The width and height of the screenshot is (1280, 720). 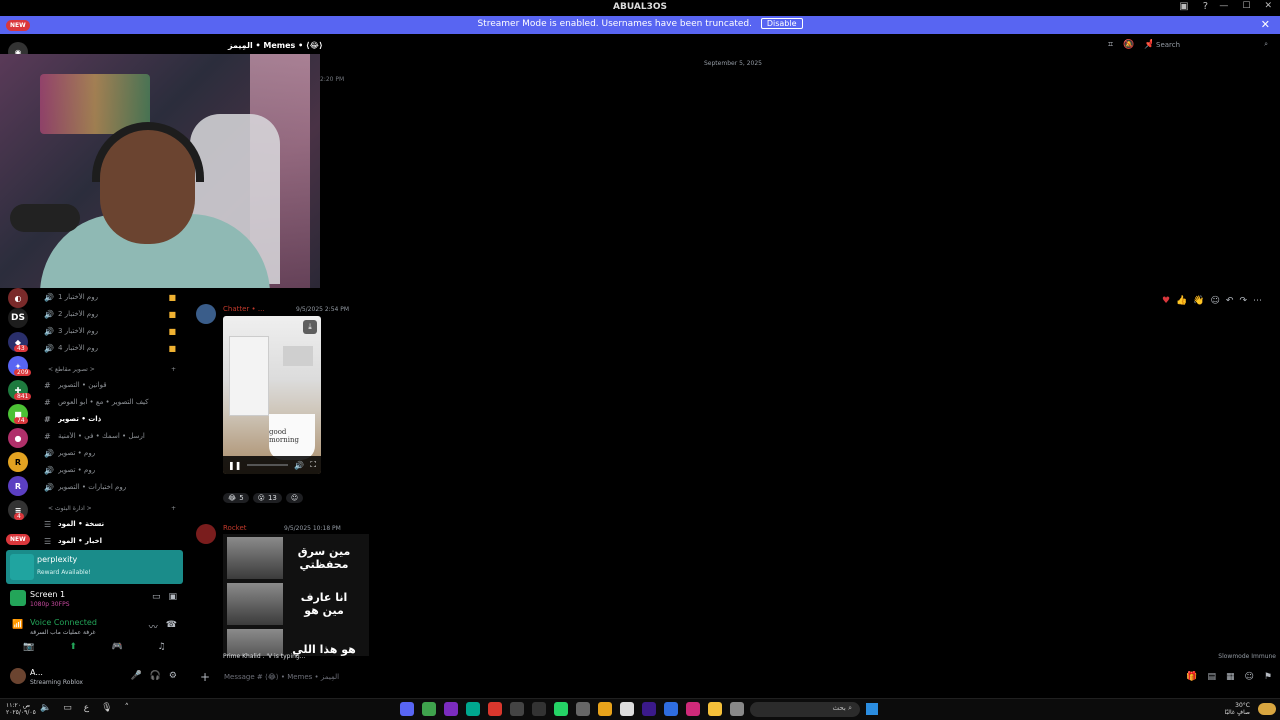 What do you see at coordinates (1257, 301) in the screenshot?
I see `more-icon: ⋯` at bounding box center [1257, 301].